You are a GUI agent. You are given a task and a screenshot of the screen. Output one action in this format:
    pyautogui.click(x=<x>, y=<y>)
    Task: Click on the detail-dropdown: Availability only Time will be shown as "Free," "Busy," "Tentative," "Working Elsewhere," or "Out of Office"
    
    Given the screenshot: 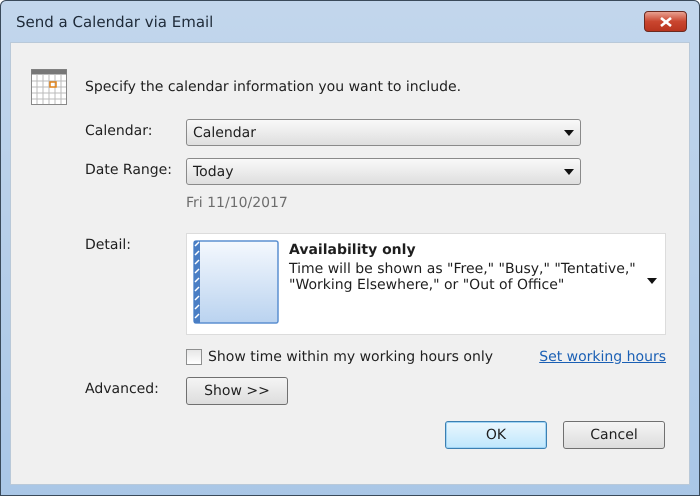 What is the action you would take?
    pyautogui.click(x=426, y=284)
    